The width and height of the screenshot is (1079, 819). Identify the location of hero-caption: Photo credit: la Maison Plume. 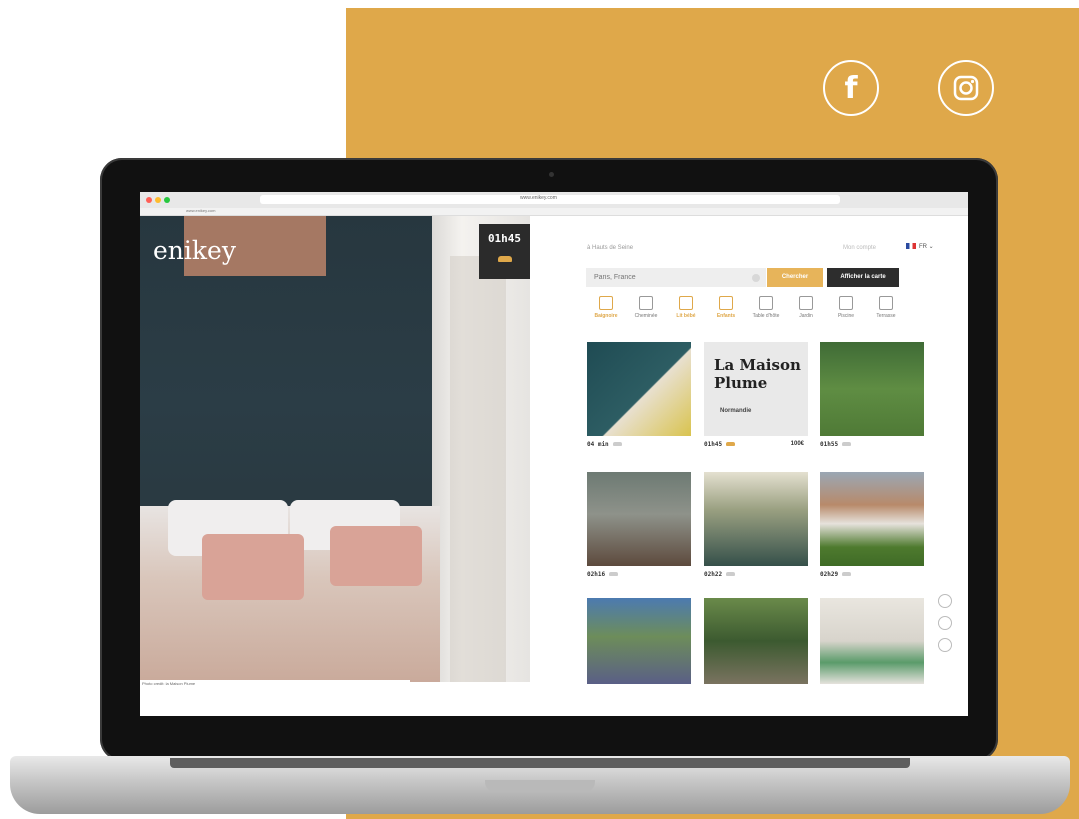
(169, 683).